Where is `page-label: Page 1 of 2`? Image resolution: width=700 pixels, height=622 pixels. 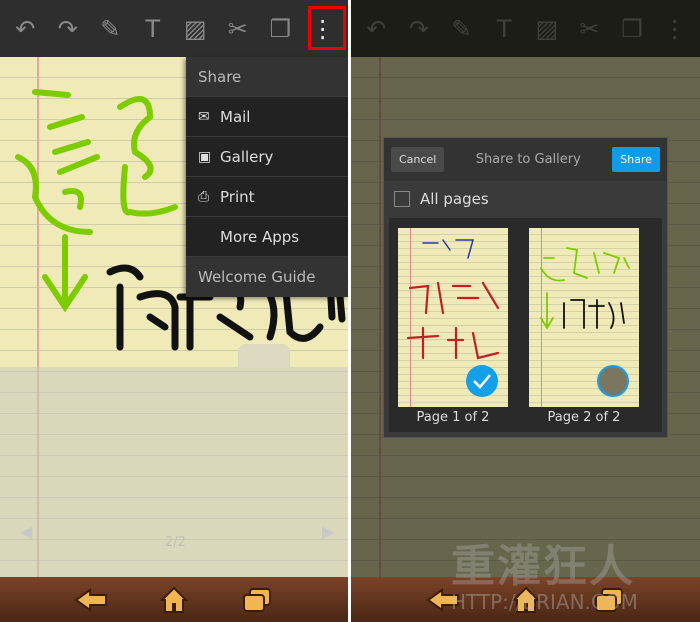
page-label: Page 1 of 2 is located at coordinates (453, 417).